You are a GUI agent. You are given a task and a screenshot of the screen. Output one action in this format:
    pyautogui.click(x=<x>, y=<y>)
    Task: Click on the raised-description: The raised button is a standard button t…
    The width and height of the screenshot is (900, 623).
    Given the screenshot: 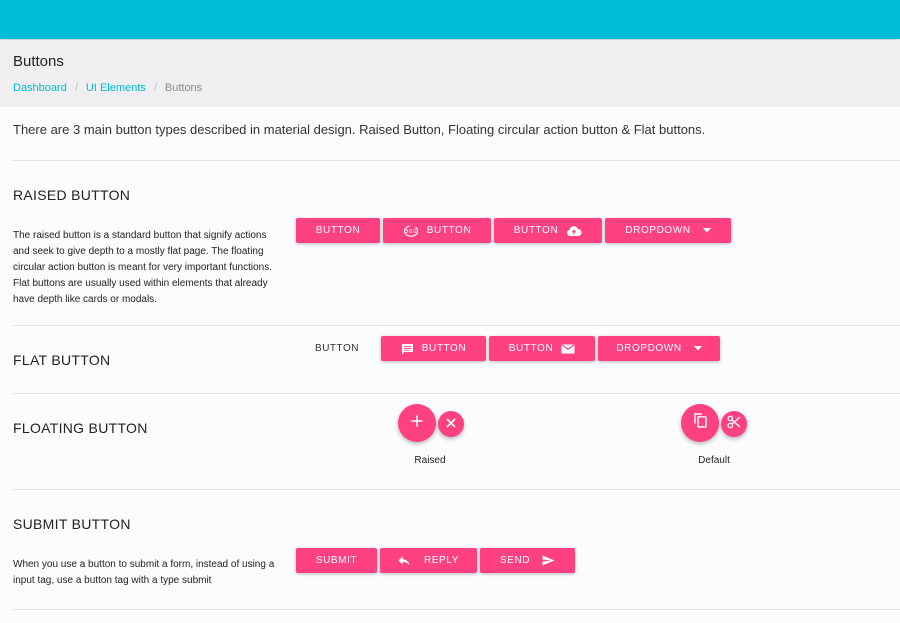 What is the action you would take?
    pyautogui.click(x=143, y=267)
    